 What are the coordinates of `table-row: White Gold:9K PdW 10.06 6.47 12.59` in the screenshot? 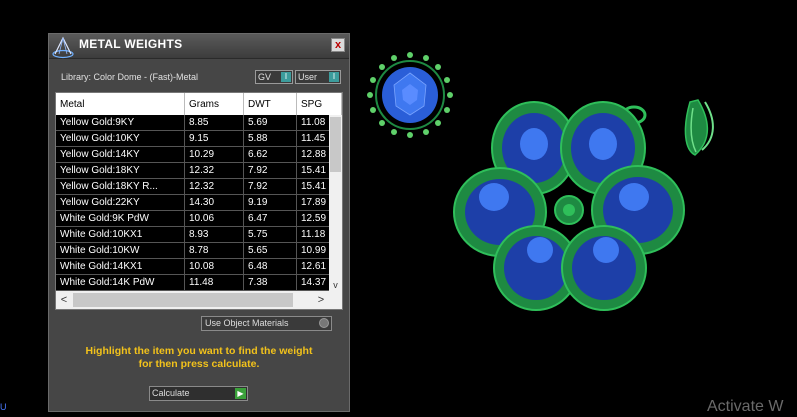 It's located at (199, 218).